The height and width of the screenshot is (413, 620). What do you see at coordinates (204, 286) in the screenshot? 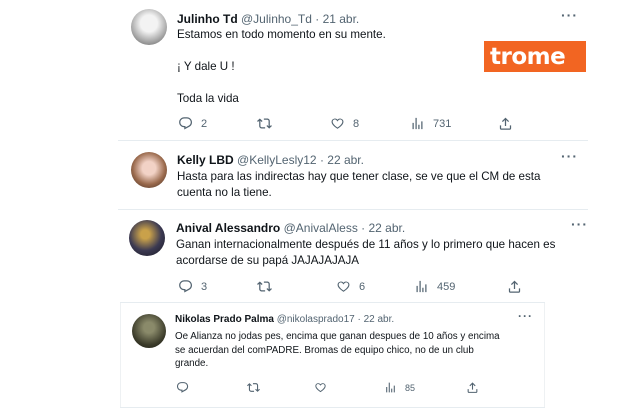
I see `reply-count: 3` at bounding box center [204, 286].